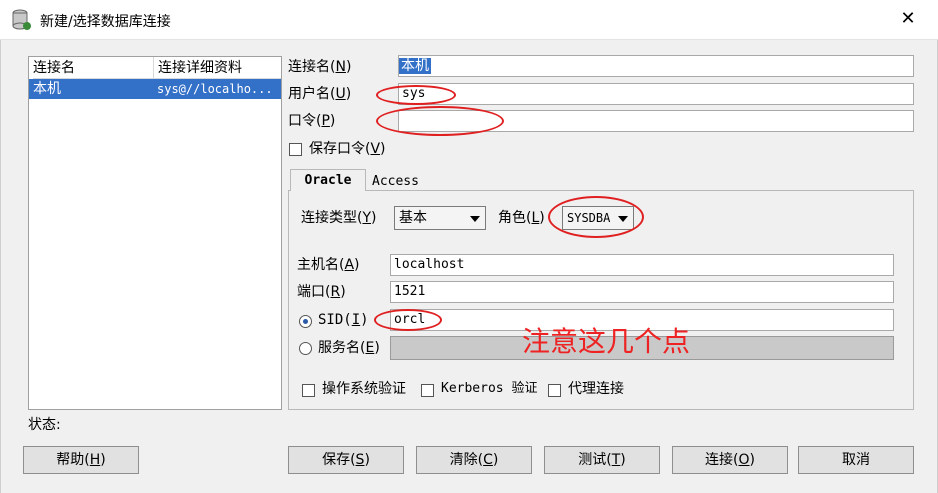 The width and height of the screenshot is (938, 493). I want to click on conn-name-input: 本机, so click(656, 66).